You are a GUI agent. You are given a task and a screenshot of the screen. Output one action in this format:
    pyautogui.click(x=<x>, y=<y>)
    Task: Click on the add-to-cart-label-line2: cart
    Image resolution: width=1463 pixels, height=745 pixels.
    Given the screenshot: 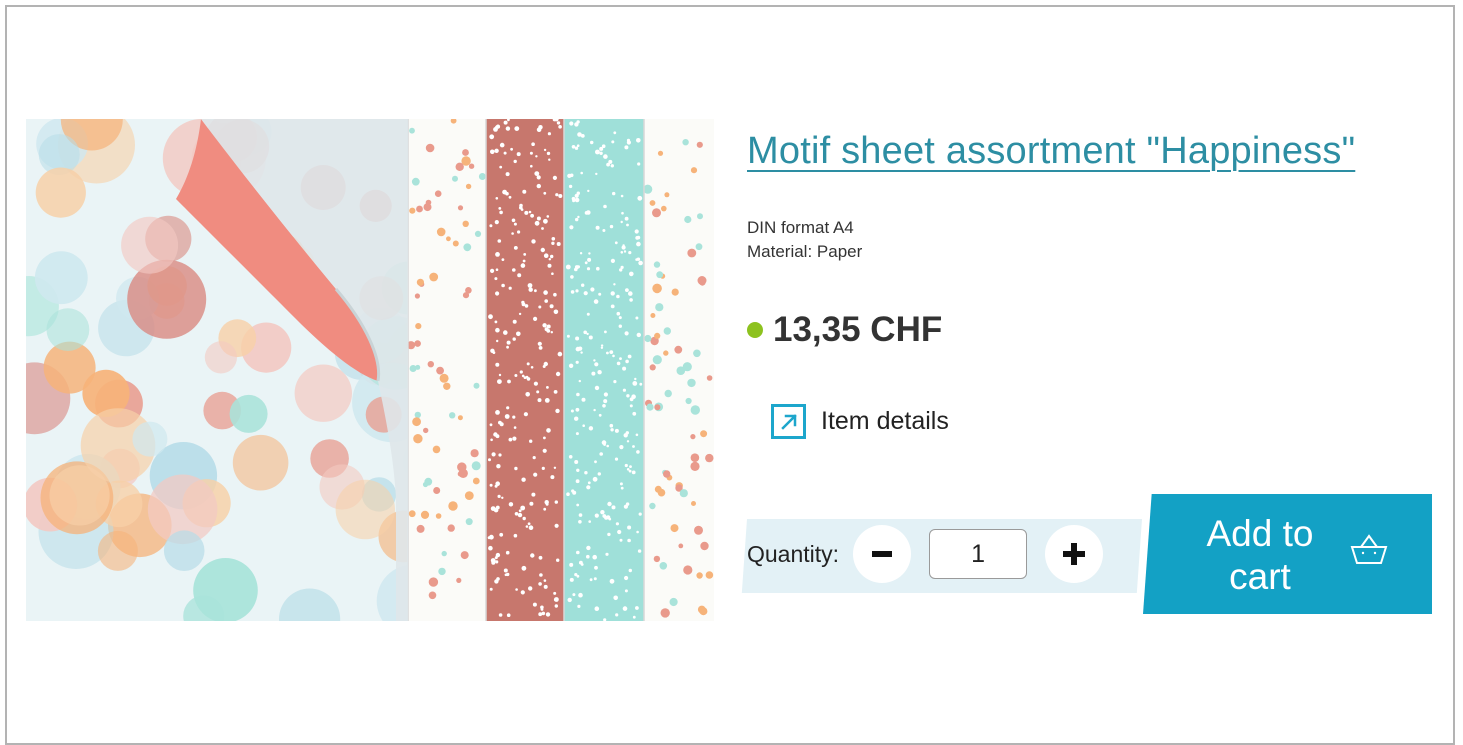 What is the action you would take?
    pyautogui.click(x=1260, y=576)
    